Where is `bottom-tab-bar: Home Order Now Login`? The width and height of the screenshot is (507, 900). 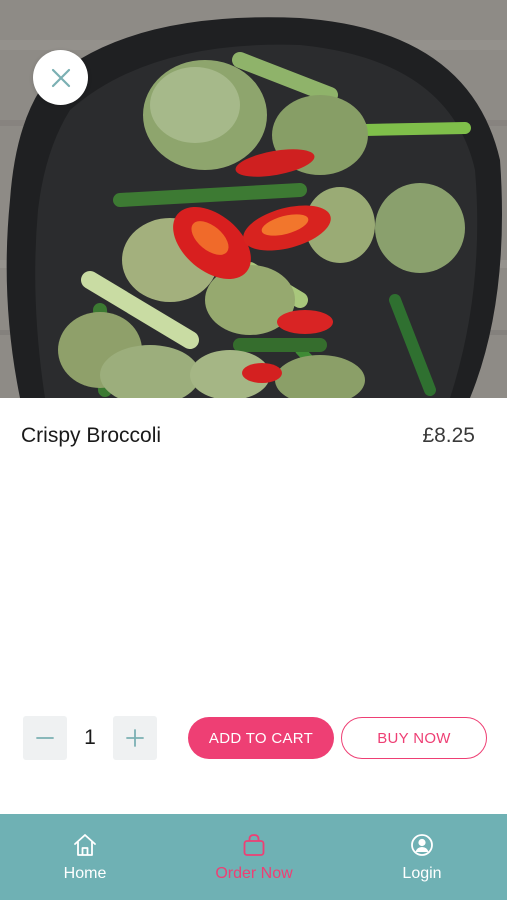
bottom-tab-bar: Home Order Now Login is located at coordinates (253, 857).